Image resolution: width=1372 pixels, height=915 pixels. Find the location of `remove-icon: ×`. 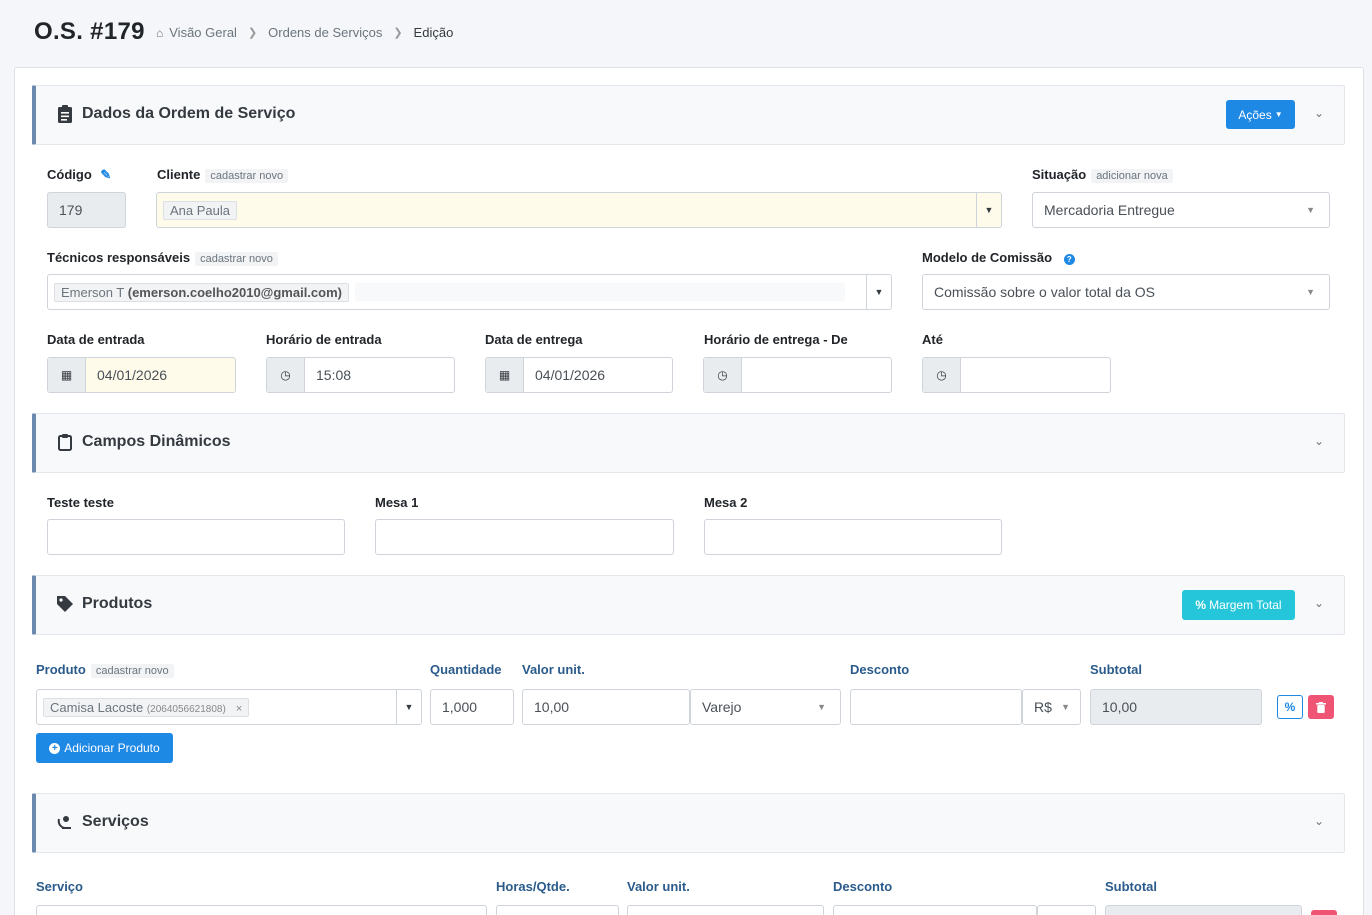

remove-icon: × is located at coordinates (239, 709).